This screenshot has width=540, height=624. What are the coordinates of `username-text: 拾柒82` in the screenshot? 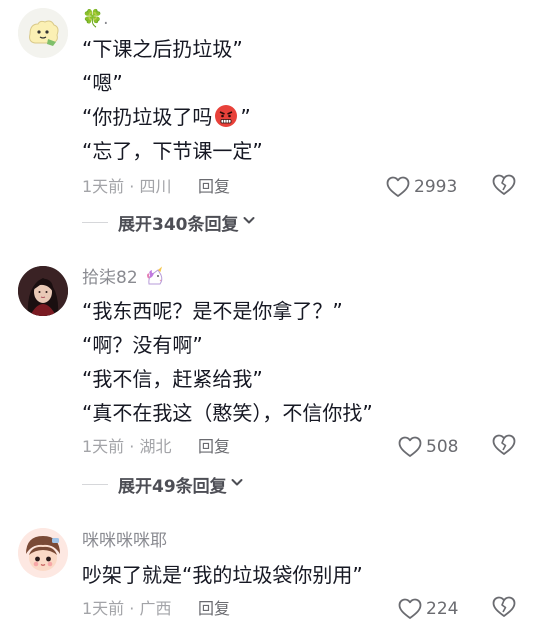 It's located at (110, 278).